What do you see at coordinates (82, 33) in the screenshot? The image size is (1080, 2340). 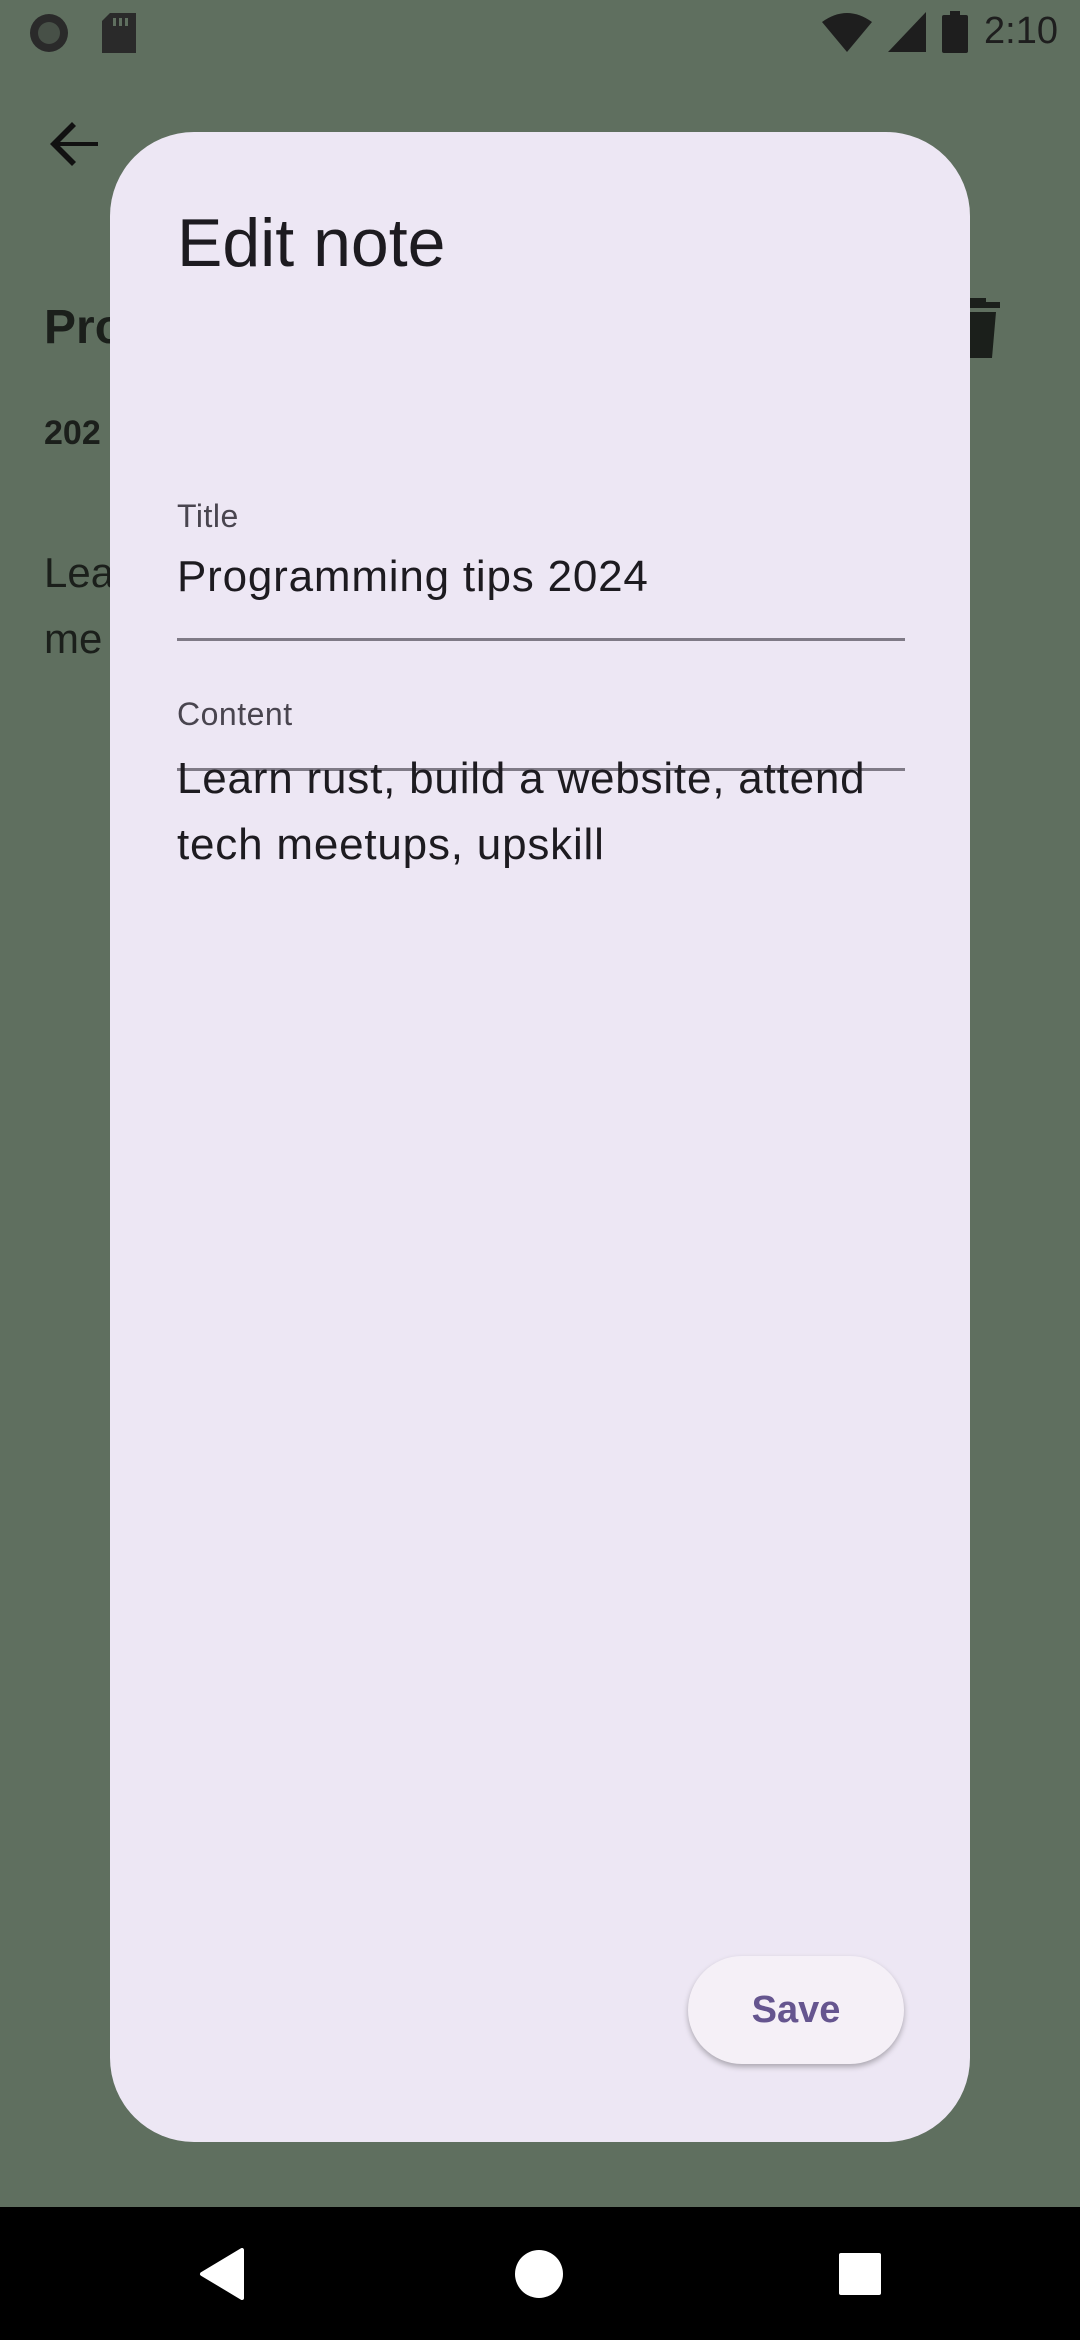 I see `status-left-icons` at bounding box center [82, 33].